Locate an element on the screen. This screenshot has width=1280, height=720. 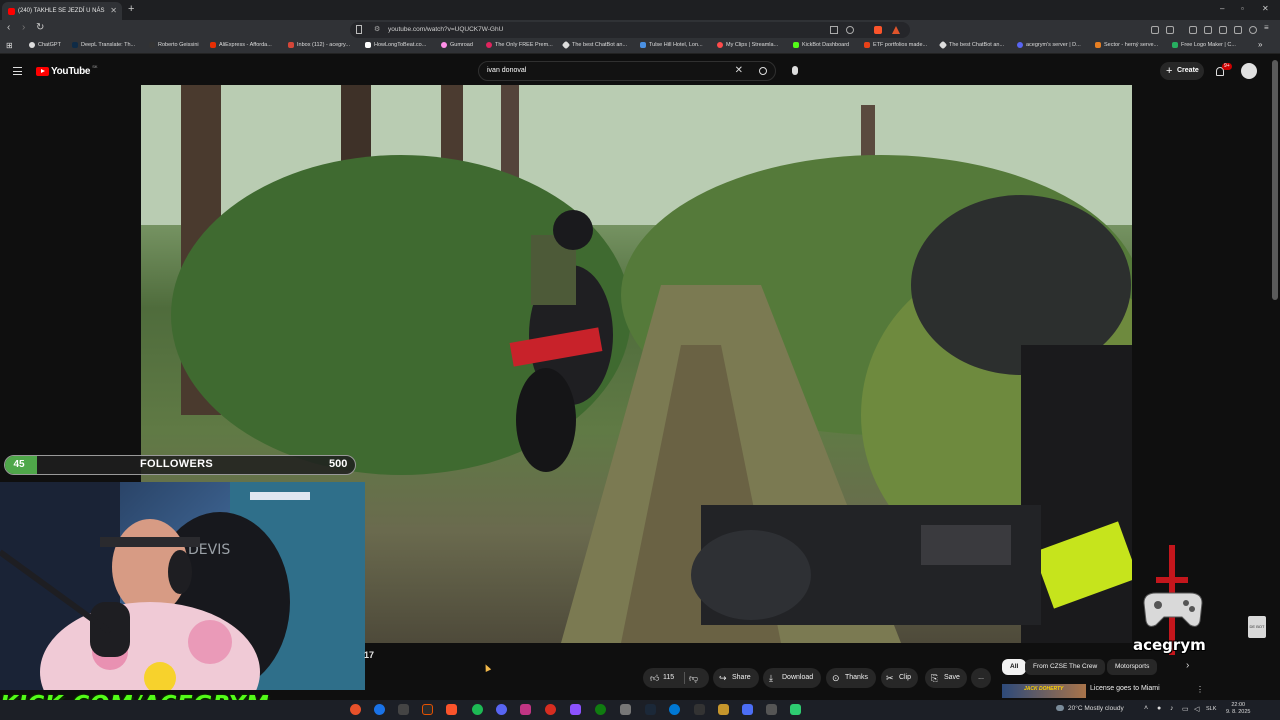
save-button: ⎘ Save is located at coordinates (946, 678).